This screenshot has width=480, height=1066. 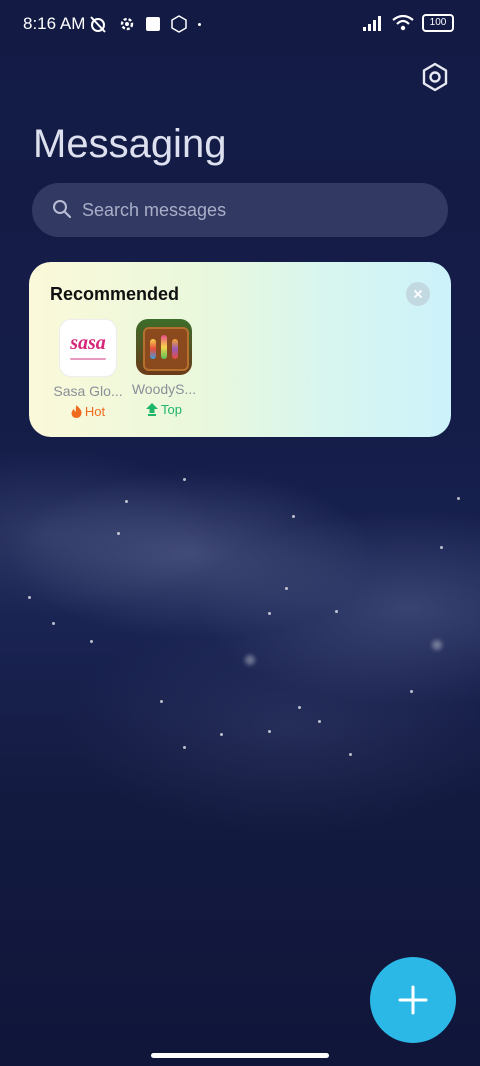 What do you see at coordinates (154, 210) in the screenshot?
I see `search-placeholder: Search messages` at bounding box center [154, 210].